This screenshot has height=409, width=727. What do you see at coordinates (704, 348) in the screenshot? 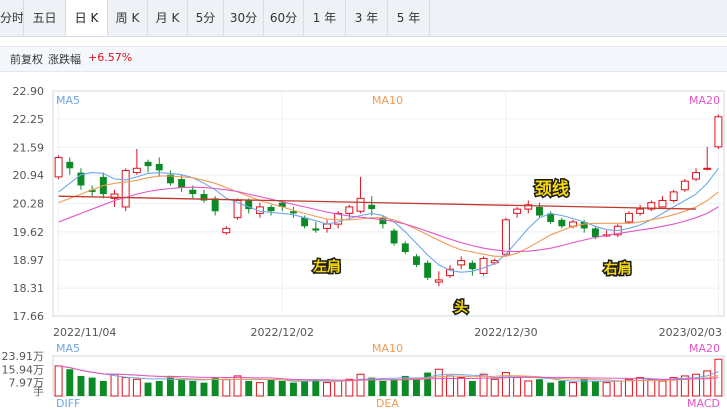
I see `vol-legend-ma20: MA20` at bounding box center [704, 348].